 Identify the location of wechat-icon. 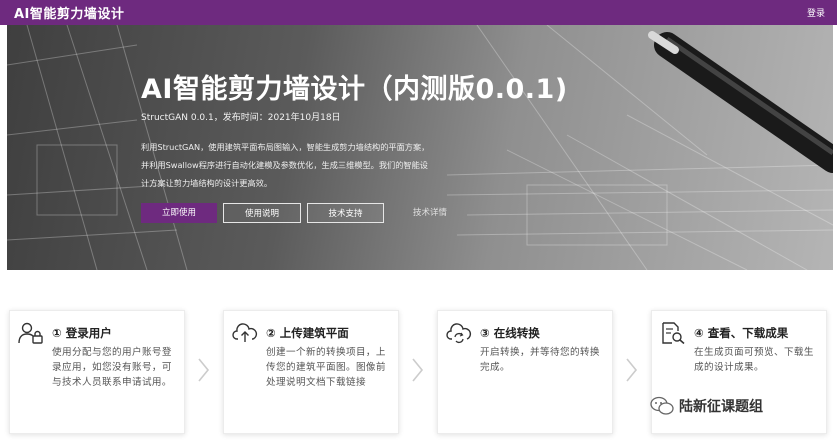
(662, 405).